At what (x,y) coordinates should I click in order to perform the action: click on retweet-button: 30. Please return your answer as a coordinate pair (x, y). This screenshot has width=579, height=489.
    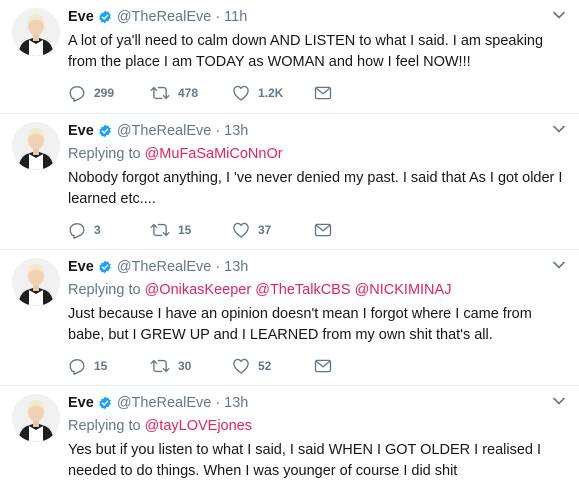
    Looking at the image, I should click on (191, 366).